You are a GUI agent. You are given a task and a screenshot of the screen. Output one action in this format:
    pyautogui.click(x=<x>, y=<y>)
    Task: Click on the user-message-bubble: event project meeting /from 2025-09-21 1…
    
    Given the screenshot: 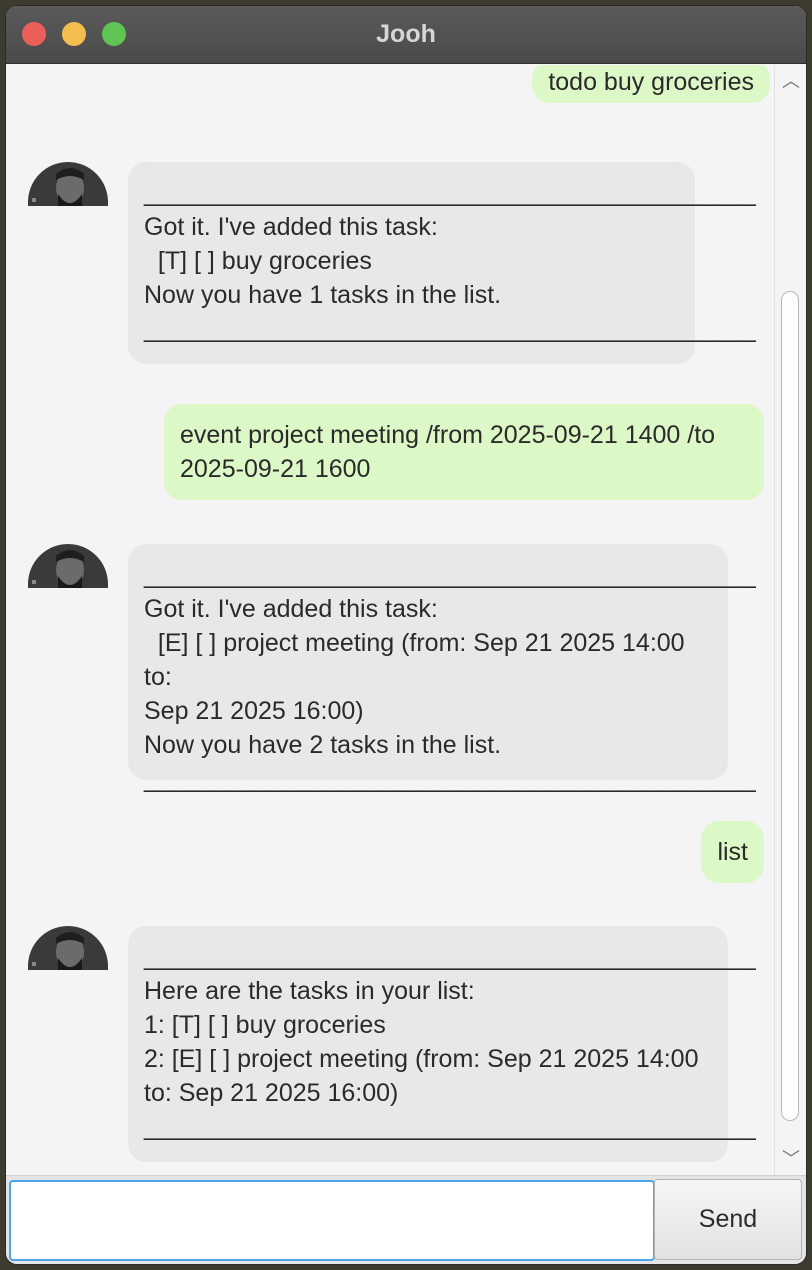 What is the action you would take?
    pyautogui.click(x=464, y=452)
    